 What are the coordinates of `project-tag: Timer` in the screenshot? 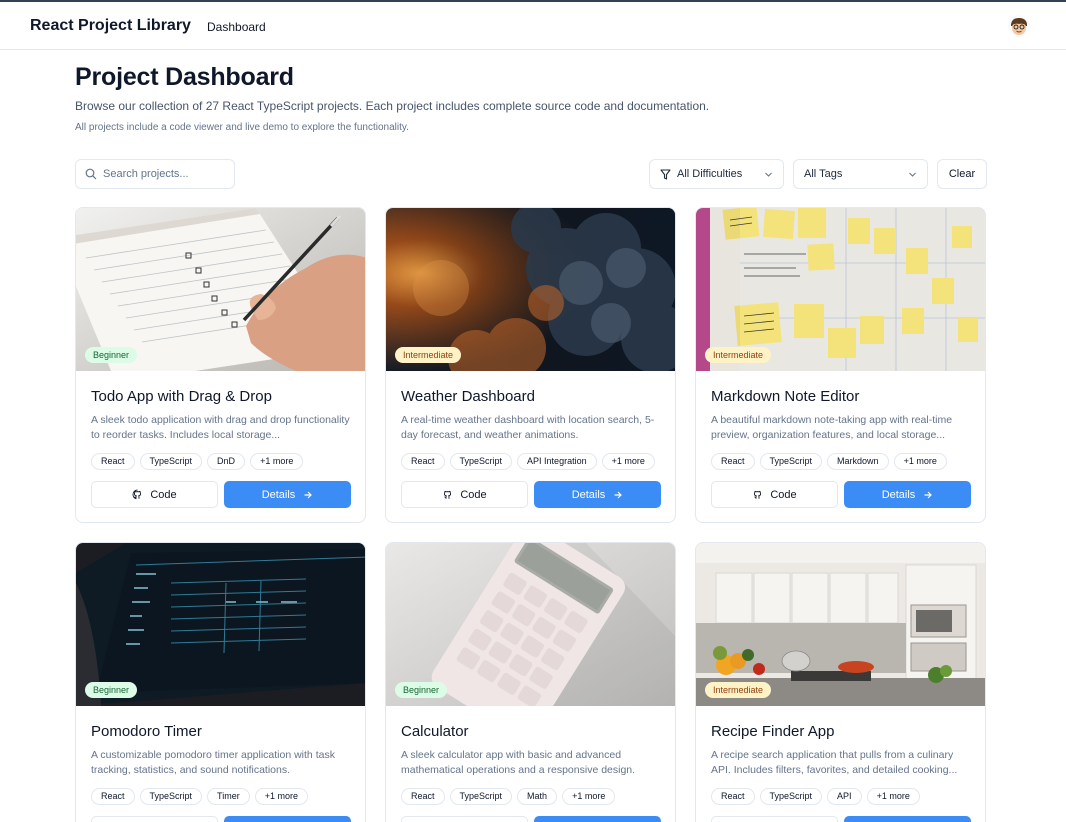 It's located at (228, 796).